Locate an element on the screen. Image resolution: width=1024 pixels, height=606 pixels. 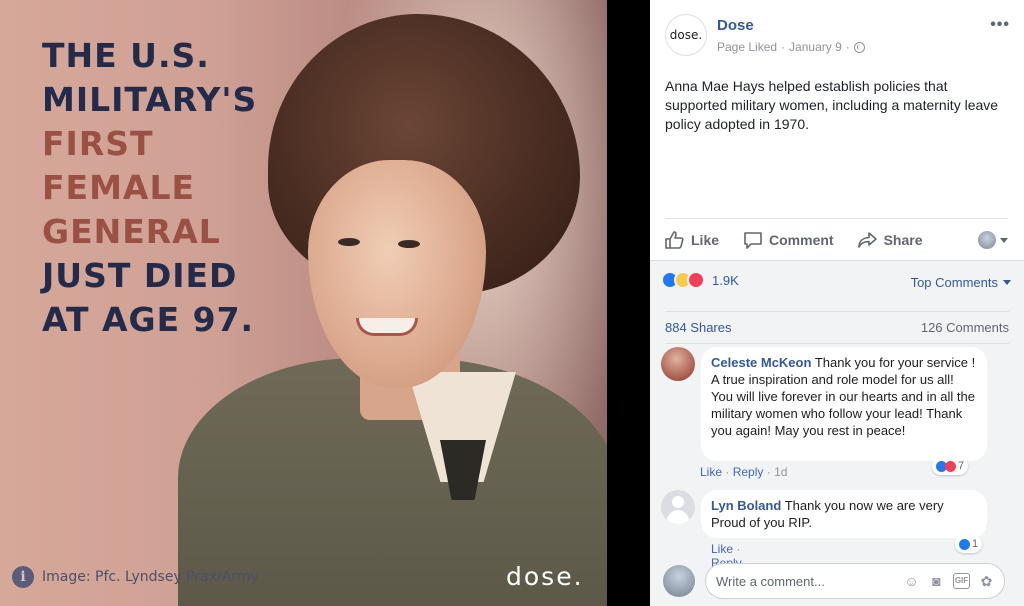
page-name-link: Dose is located at coordinates (735, 25).